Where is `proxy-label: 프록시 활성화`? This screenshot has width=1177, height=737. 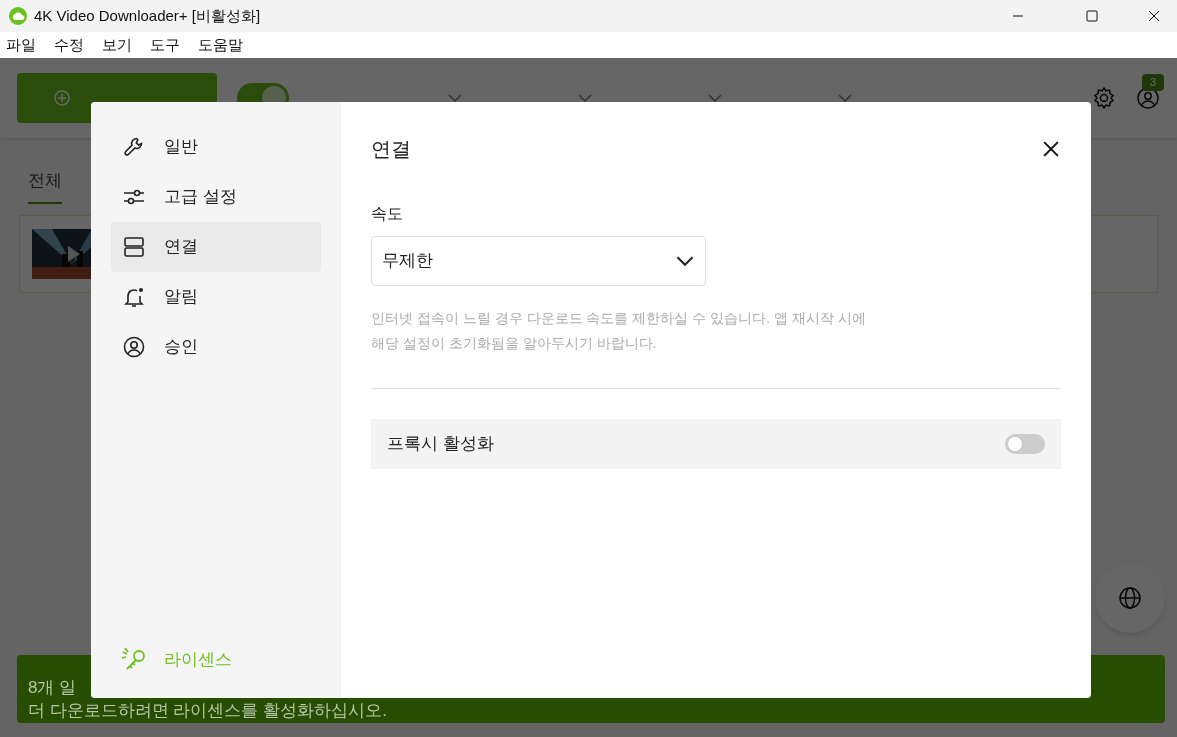
proxy-label: 프록시 활성화 is located at coordinates (440, 444).